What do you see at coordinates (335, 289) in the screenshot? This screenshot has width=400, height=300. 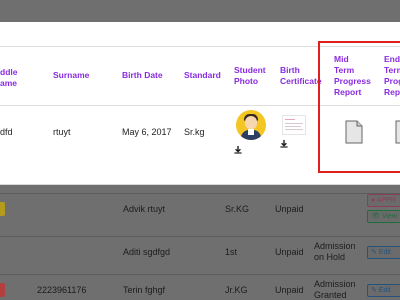 I see `admission-status: Admission Granted` at bounding box center [335, 289].